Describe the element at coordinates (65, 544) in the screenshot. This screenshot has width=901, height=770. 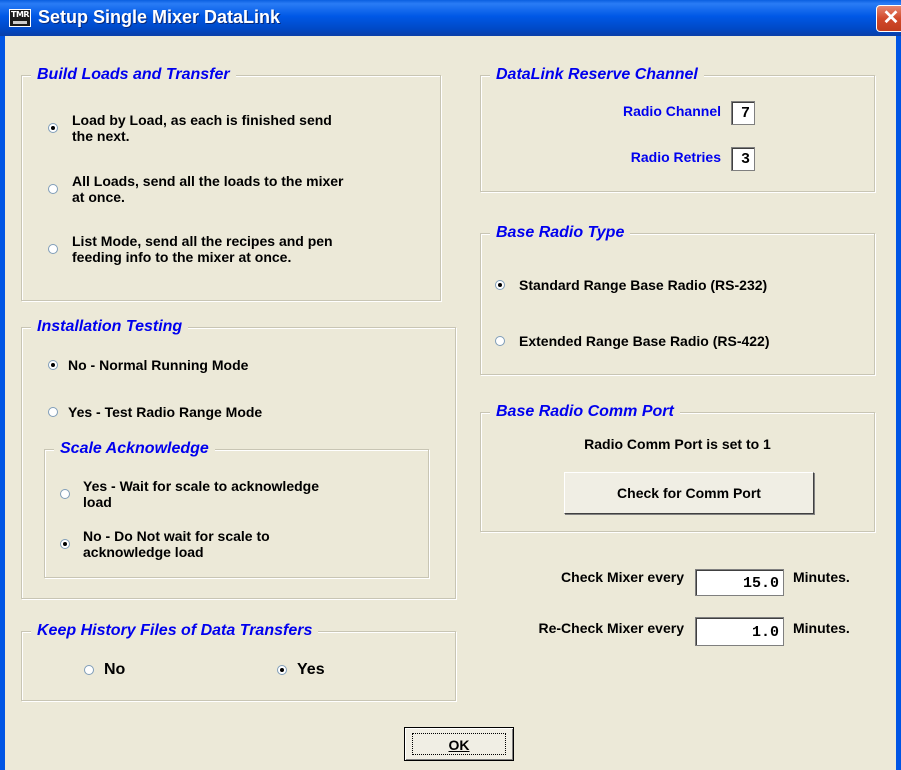
I see `radio-scale-ack-no` at that location.